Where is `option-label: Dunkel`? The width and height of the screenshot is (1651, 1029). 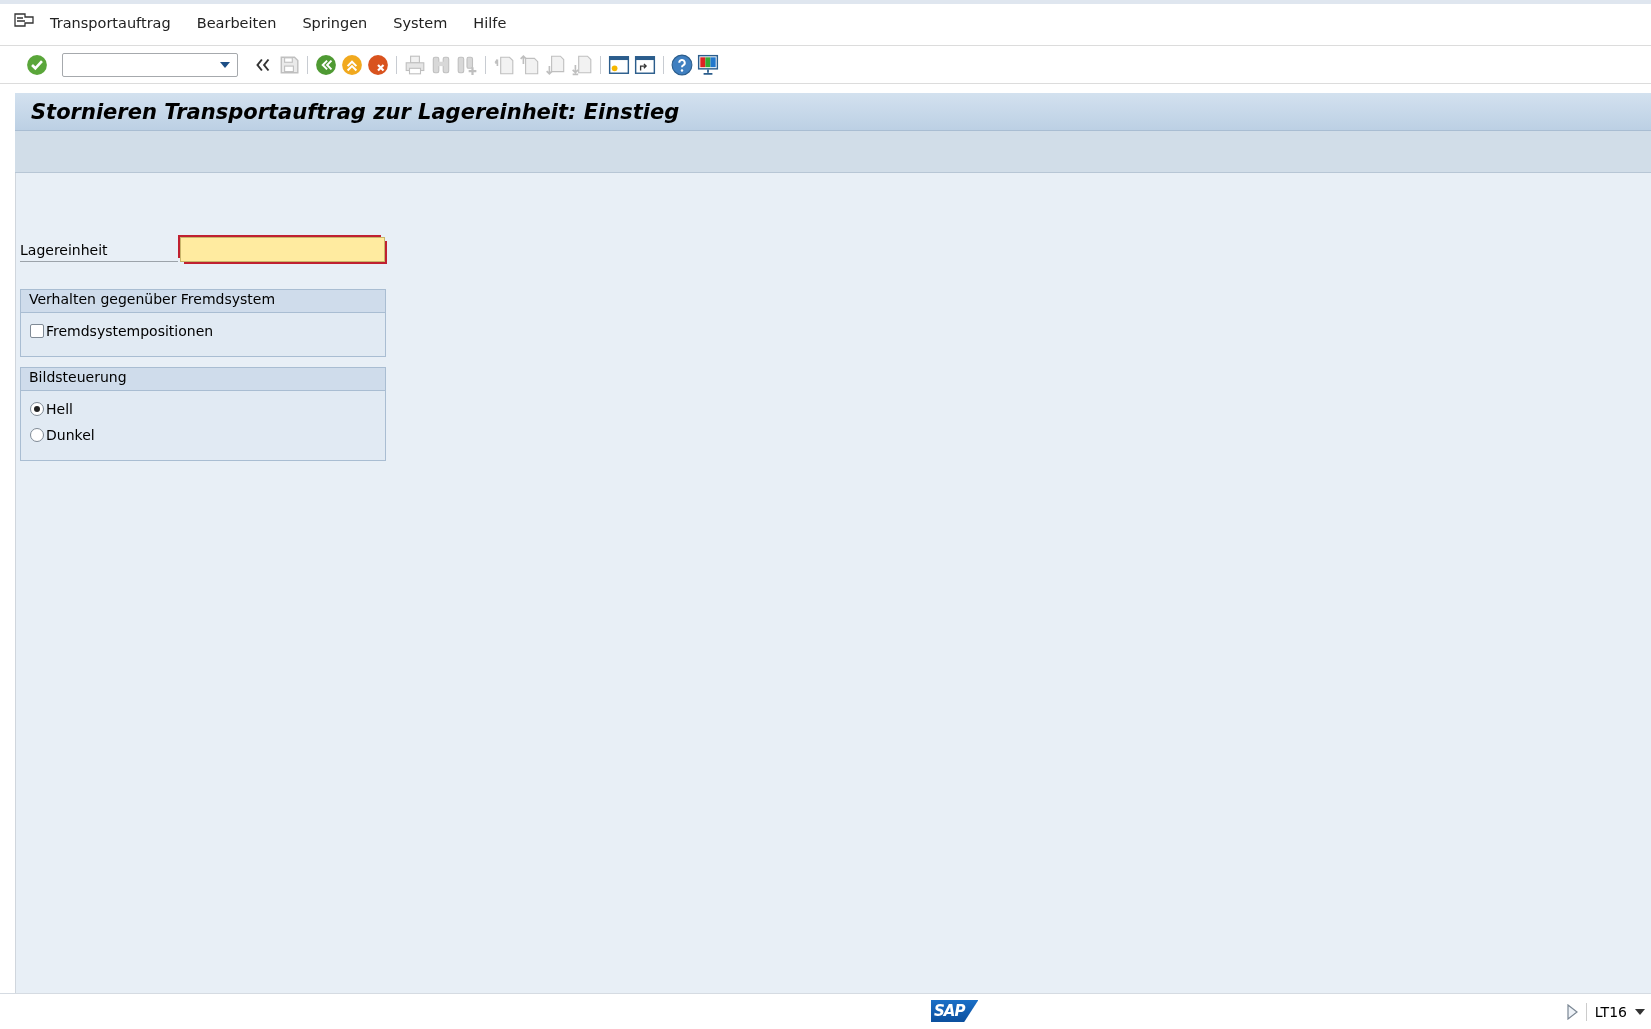 option-label: Dunkel is located at coordinates (70, 434).